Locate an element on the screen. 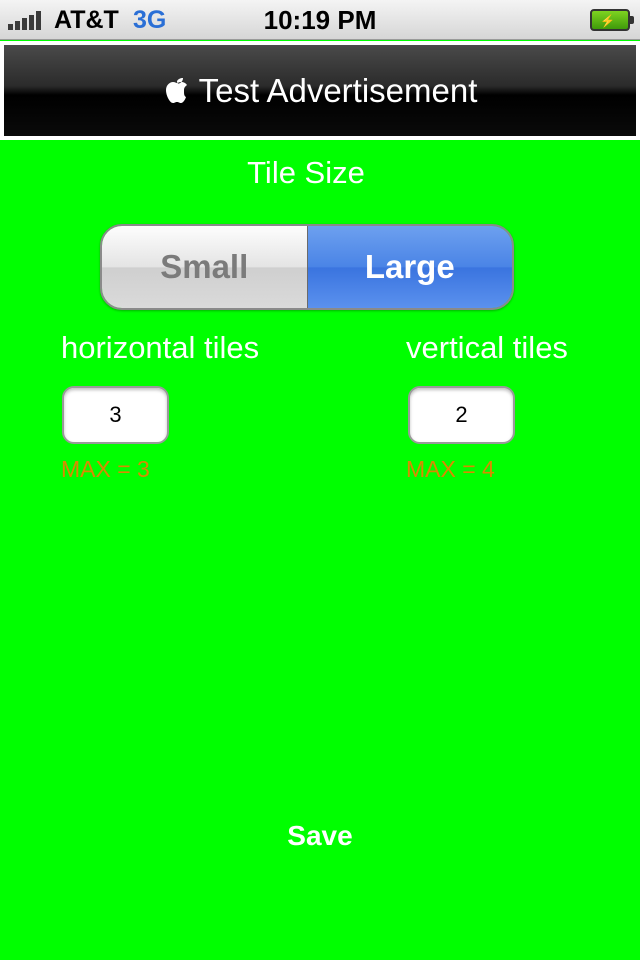  horizontal-tiles-label: horizontal tiles is located at coordinates (160, 347).